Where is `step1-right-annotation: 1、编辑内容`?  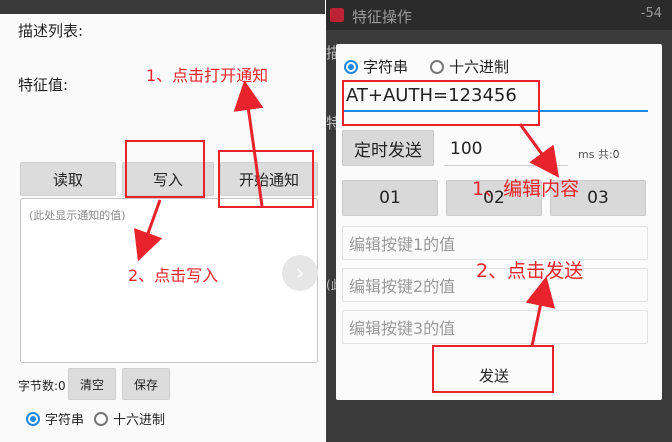
step1-right-annotation: 1、编辑内容 is located at coordinates (526, 189).